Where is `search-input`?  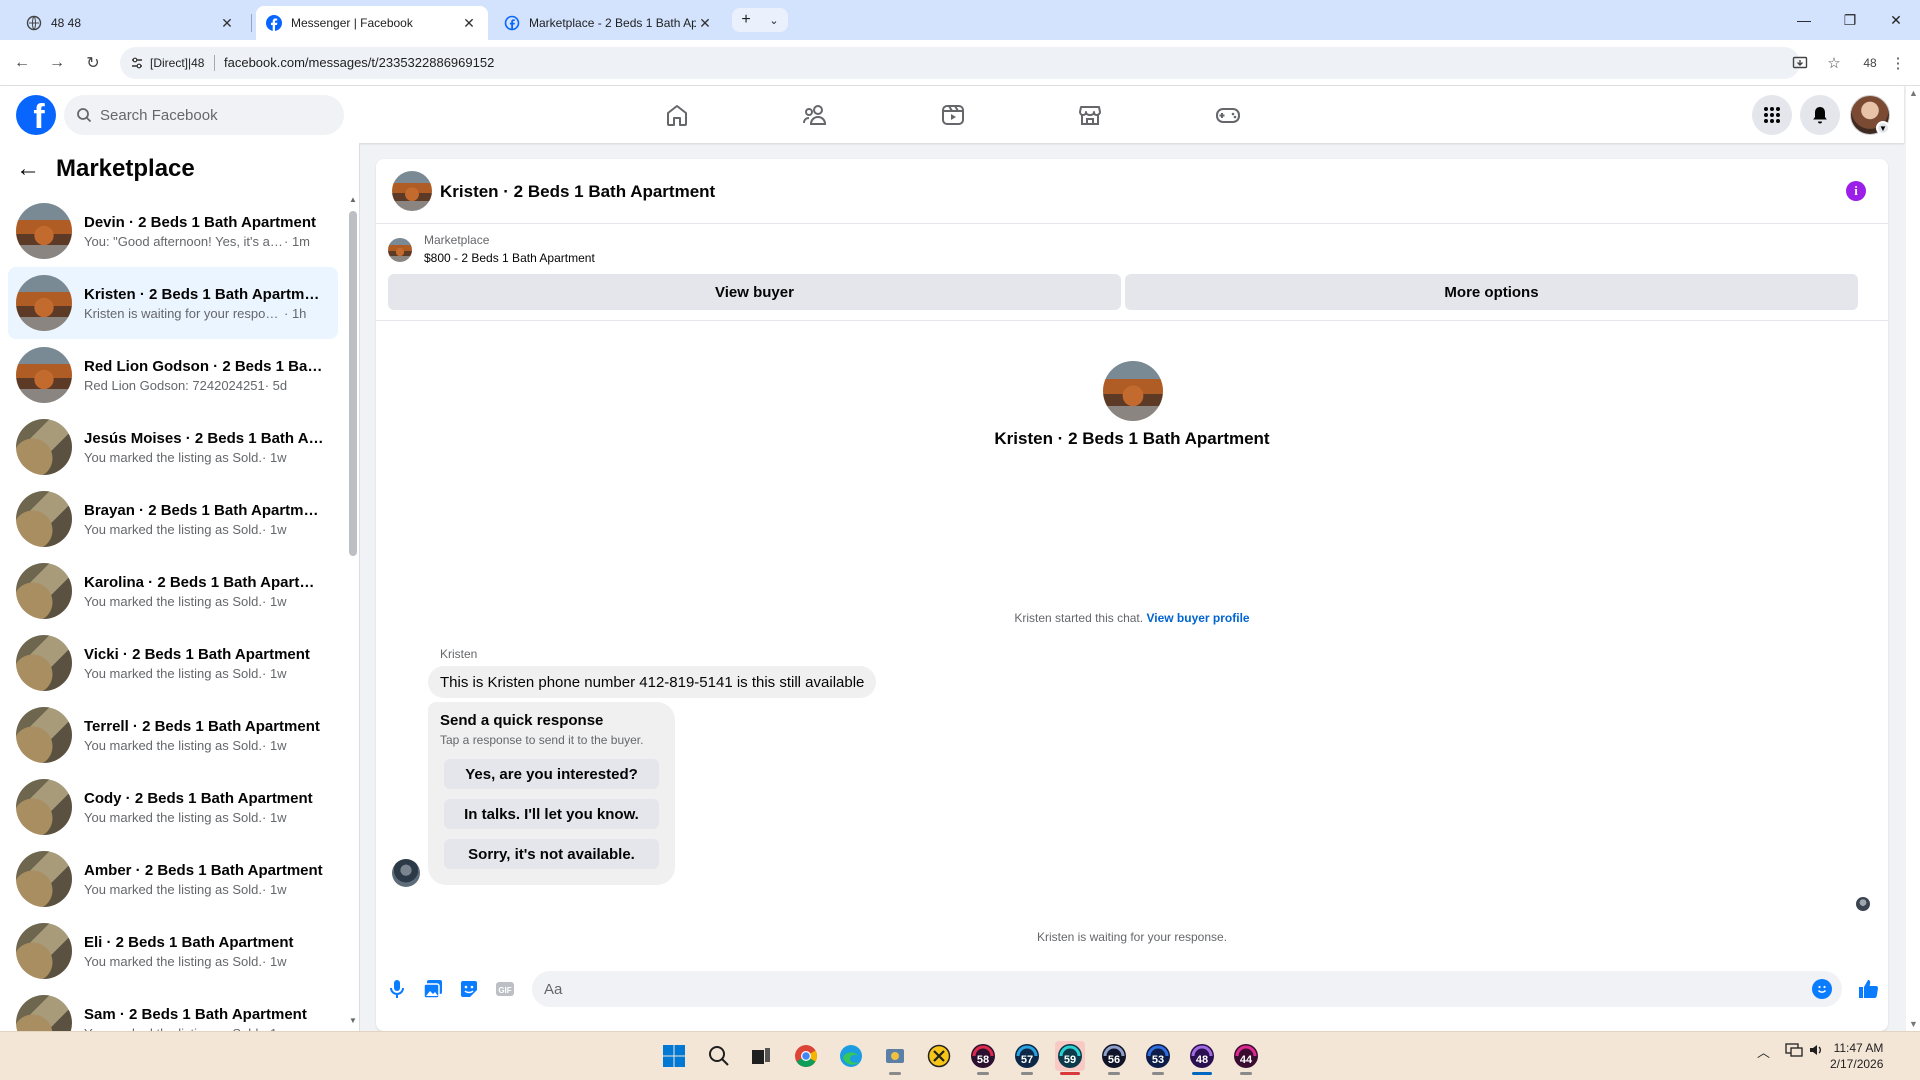 search-input is located at coordinates (210, 115).